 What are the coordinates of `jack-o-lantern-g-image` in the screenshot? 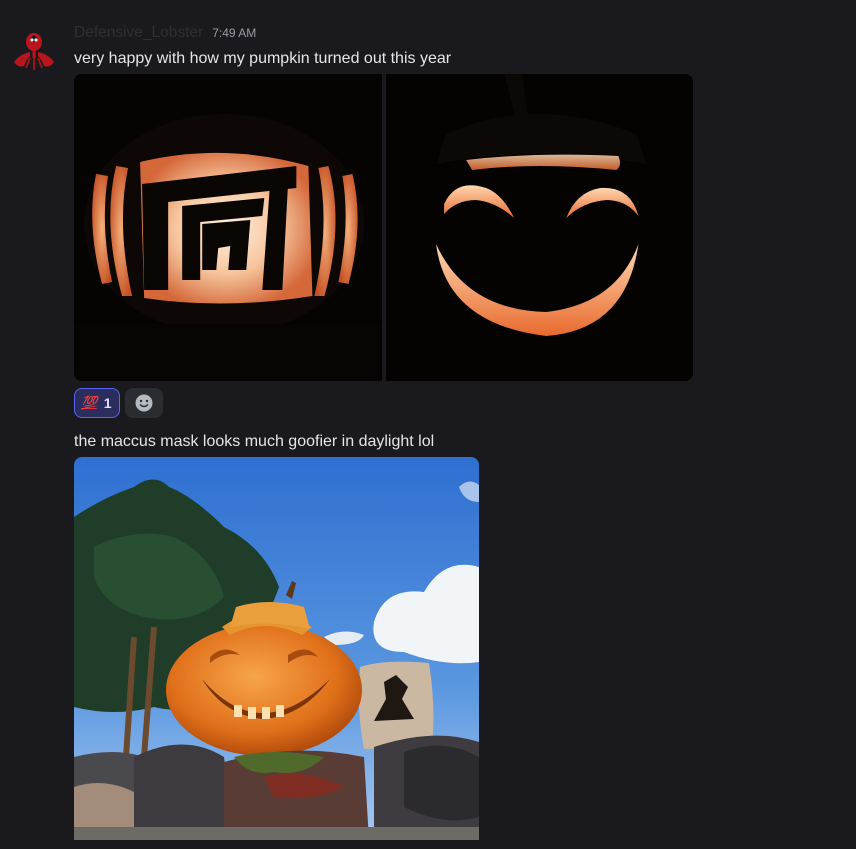 It's located at (228, 227).